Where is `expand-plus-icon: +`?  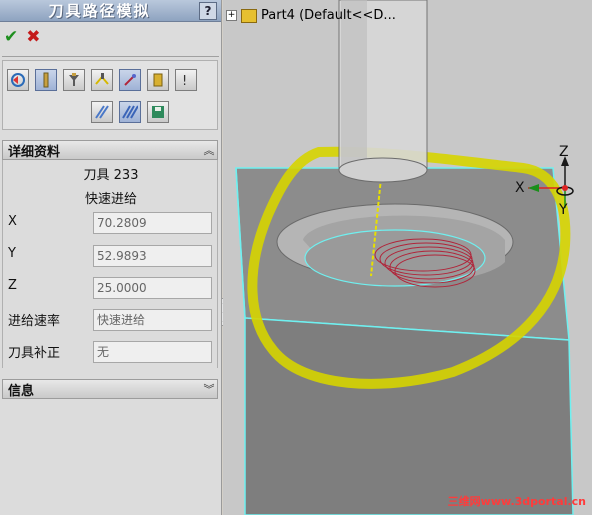 expand-plus-icon: + is located at coordinates (231, 15).